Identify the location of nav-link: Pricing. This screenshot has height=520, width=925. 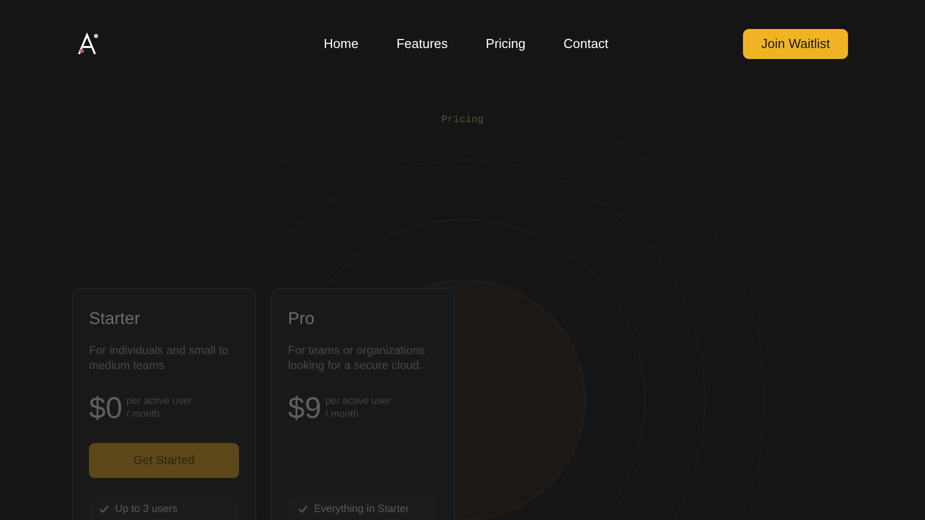
(506, 44).